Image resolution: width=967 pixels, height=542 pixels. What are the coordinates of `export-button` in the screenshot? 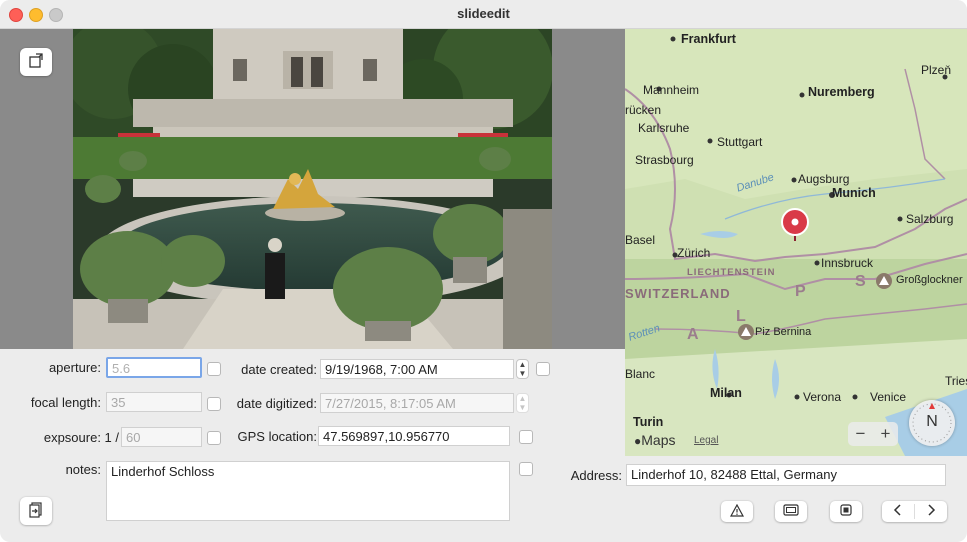 It's located at (36, 511).